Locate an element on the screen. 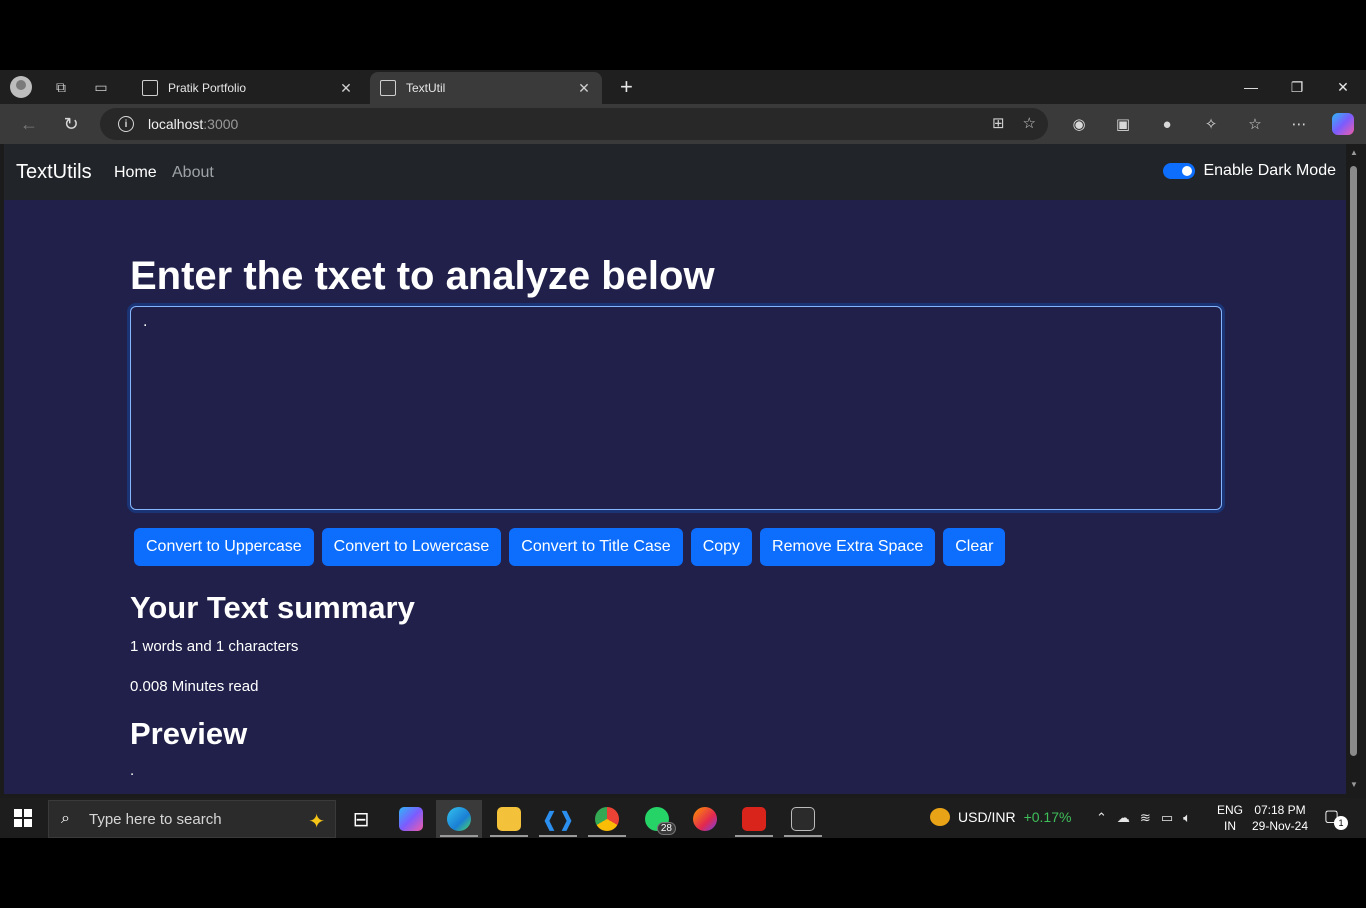 This screenshot has width=1366, height=908. system-clock: 07:18 PM 29-Nov-24 is located at coordinates (1280, 818).